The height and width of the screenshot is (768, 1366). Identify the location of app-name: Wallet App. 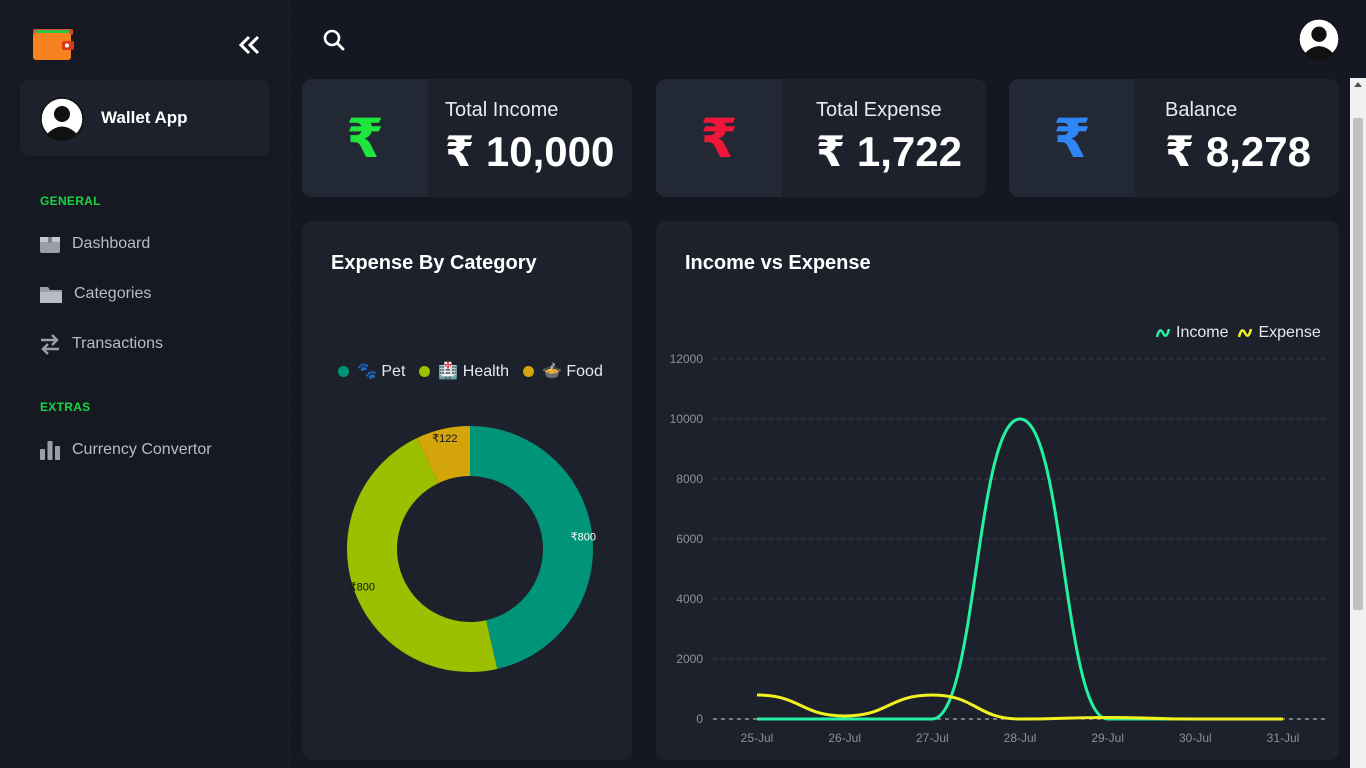
(144, 117).